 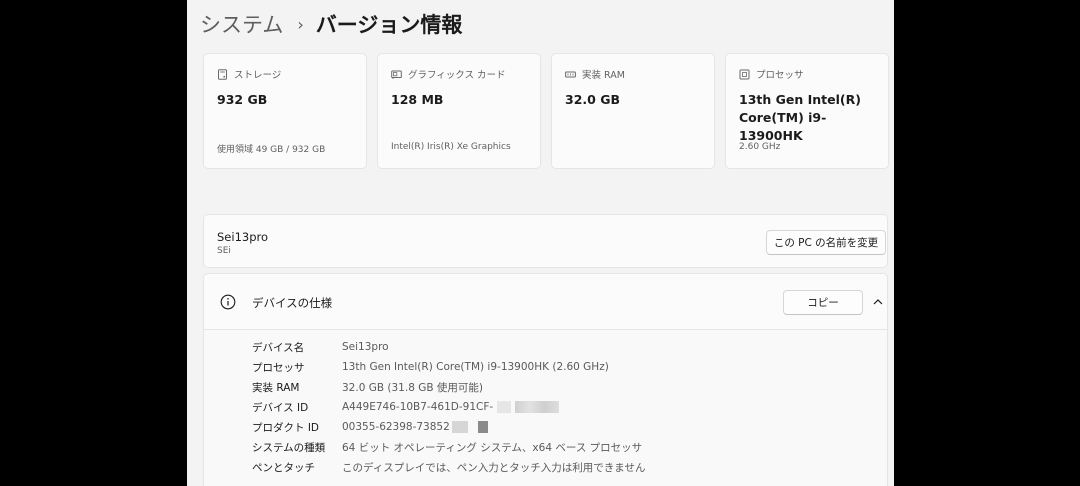 What do you see at coordinates (545, 241) in the screenshot?
I see `pc-name-row: Sei13pro SEi この PC の名前を変更` at bounding box center [545, 241].